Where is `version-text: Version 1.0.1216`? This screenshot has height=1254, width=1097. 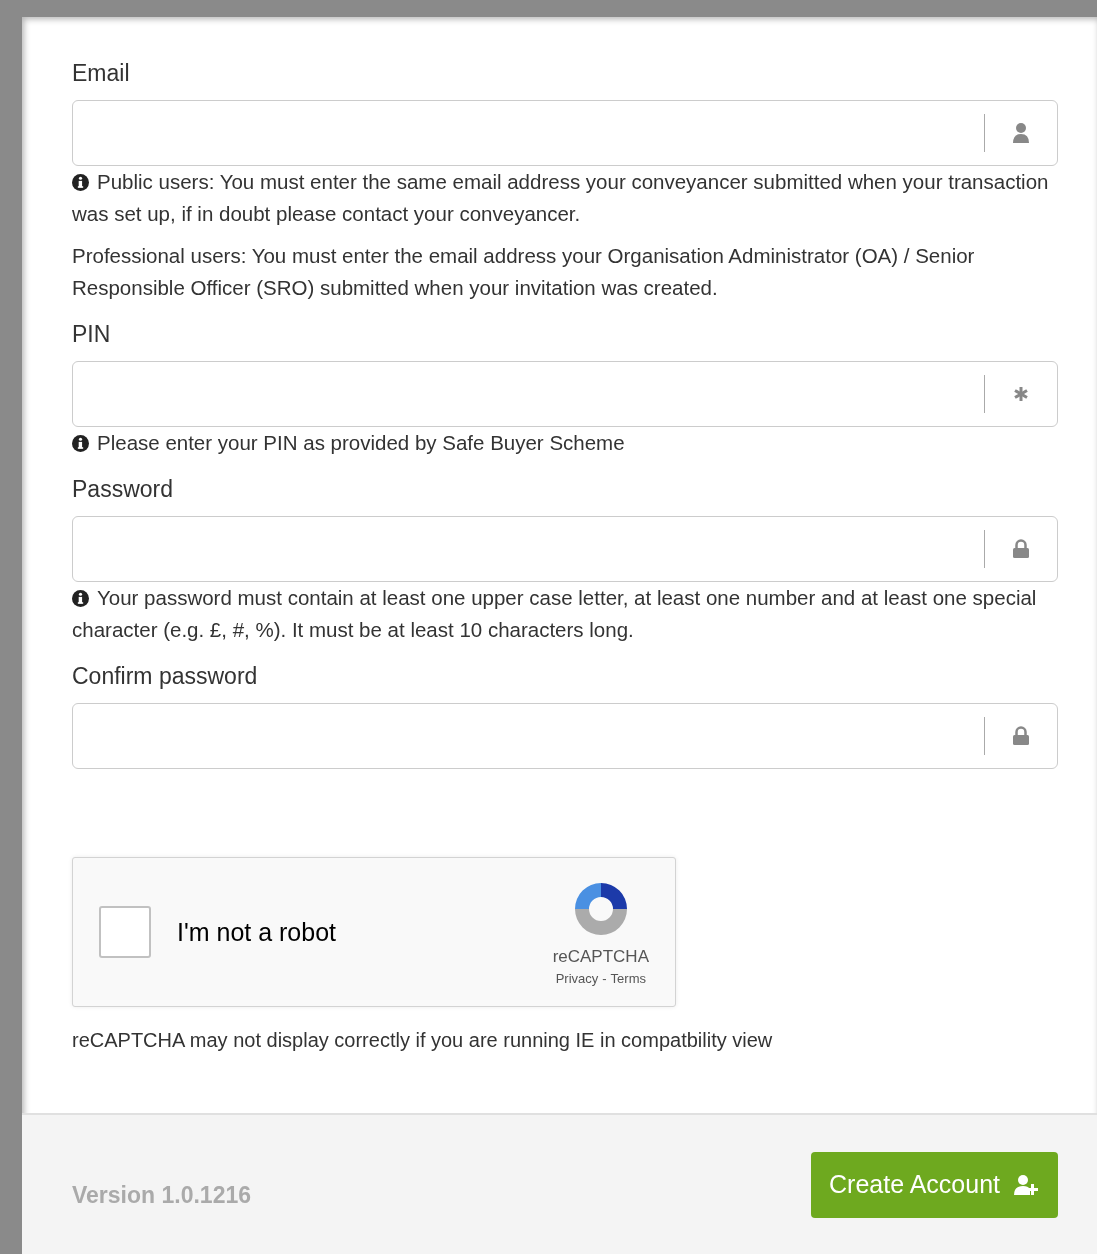 version-text: Version 1.0.1216 is located at coordinates (161, 1195).